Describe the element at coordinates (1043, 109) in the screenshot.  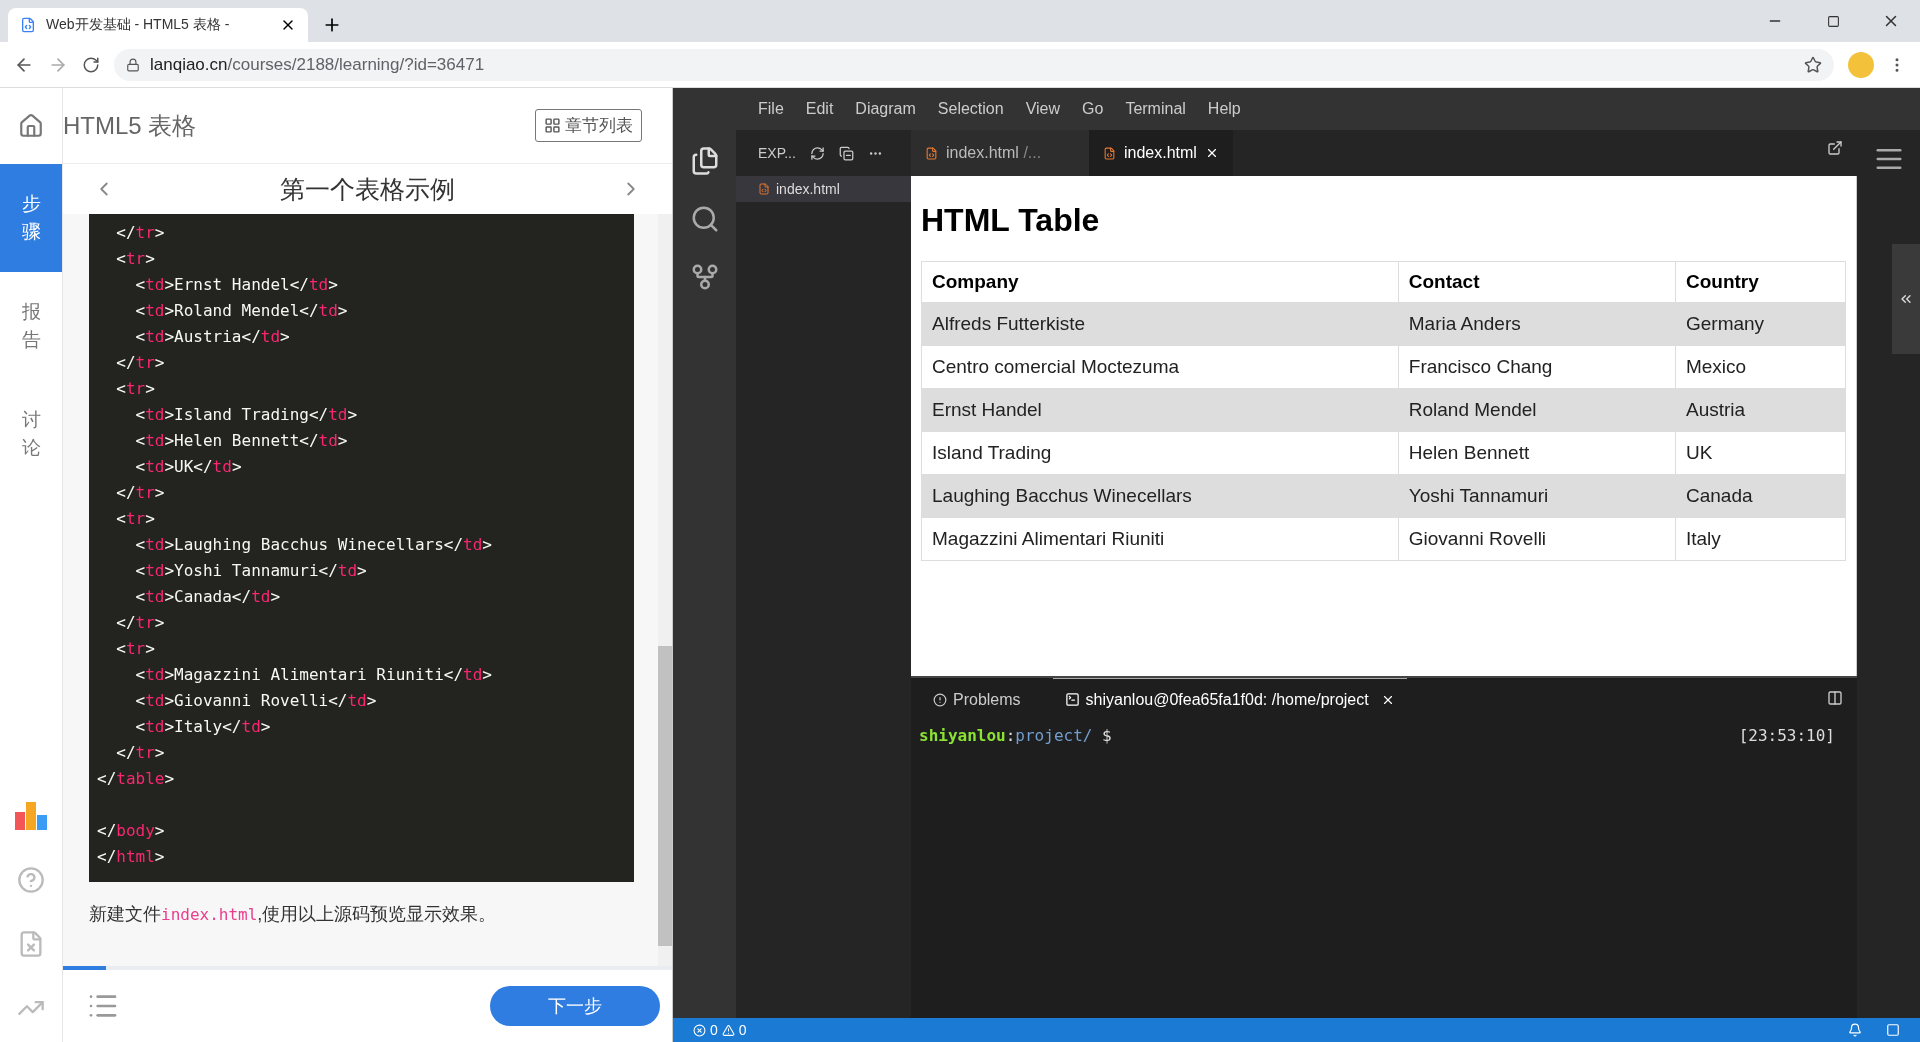
I see `menu-item: View` at that location.